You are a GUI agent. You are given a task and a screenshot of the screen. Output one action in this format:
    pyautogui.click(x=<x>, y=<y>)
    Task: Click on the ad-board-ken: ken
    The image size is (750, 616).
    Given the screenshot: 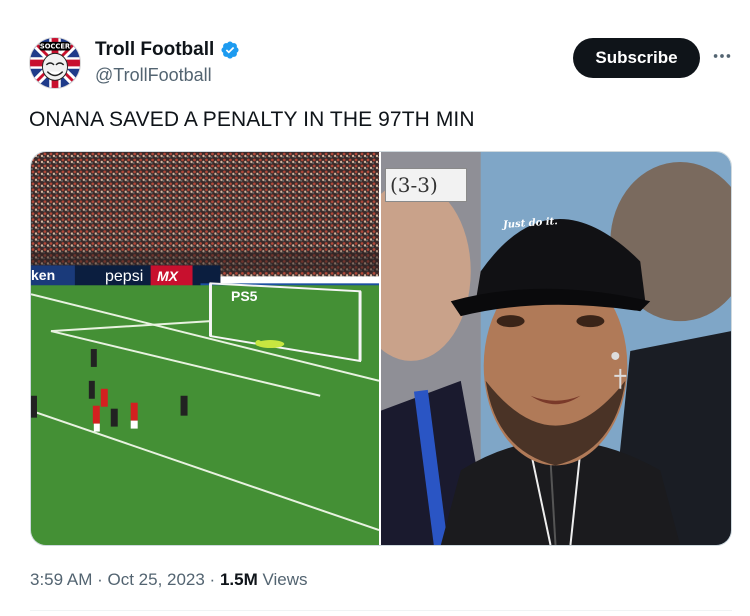 What is the action you would take?
    pyautogui.click(x=43, y=275)
    